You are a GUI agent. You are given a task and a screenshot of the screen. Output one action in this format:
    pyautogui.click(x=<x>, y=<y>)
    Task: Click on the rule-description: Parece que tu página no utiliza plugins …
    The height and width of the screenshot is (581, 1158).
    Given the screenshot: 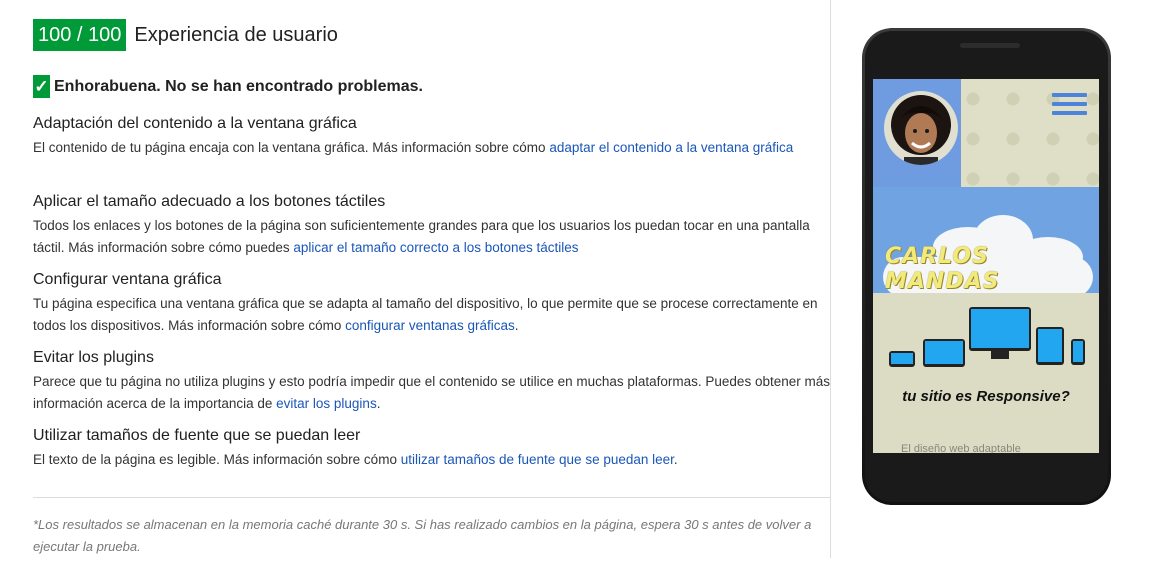 What is the action you would take?
    pyautogui.click(x=431, y=393)
    